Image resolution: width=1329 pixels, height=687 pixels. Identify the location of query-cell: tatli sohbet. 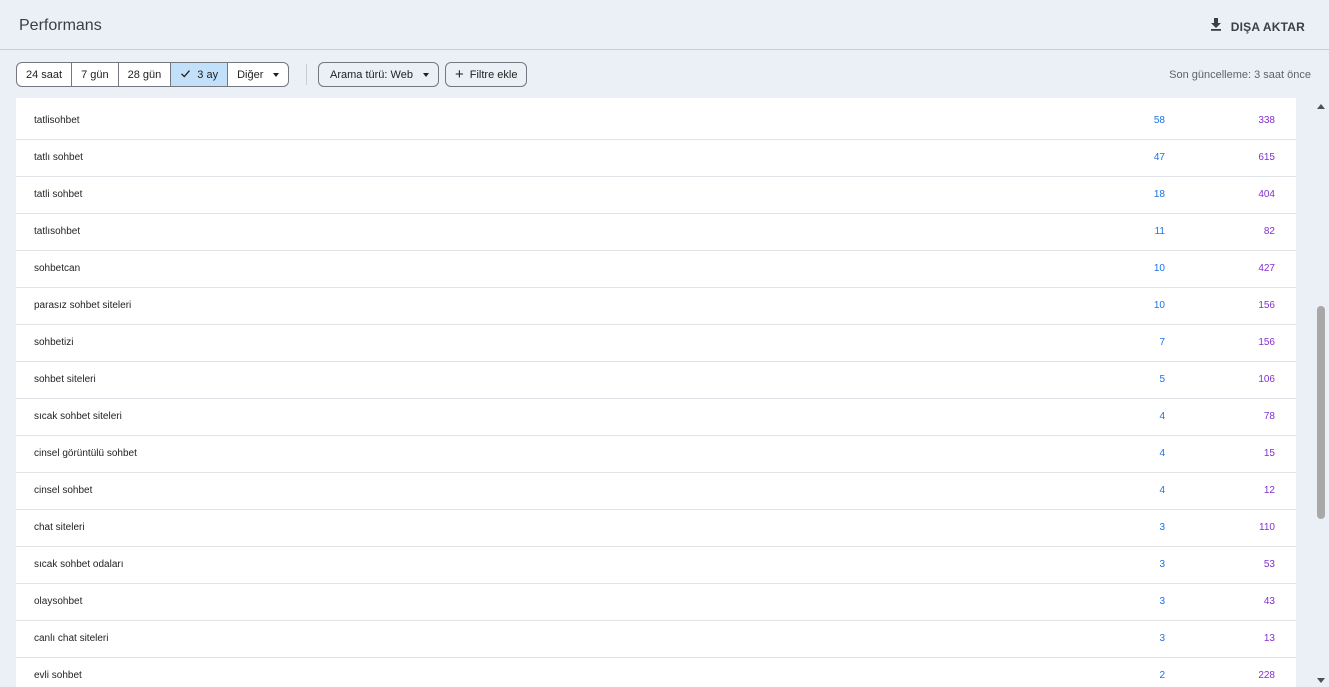
(58, 194).